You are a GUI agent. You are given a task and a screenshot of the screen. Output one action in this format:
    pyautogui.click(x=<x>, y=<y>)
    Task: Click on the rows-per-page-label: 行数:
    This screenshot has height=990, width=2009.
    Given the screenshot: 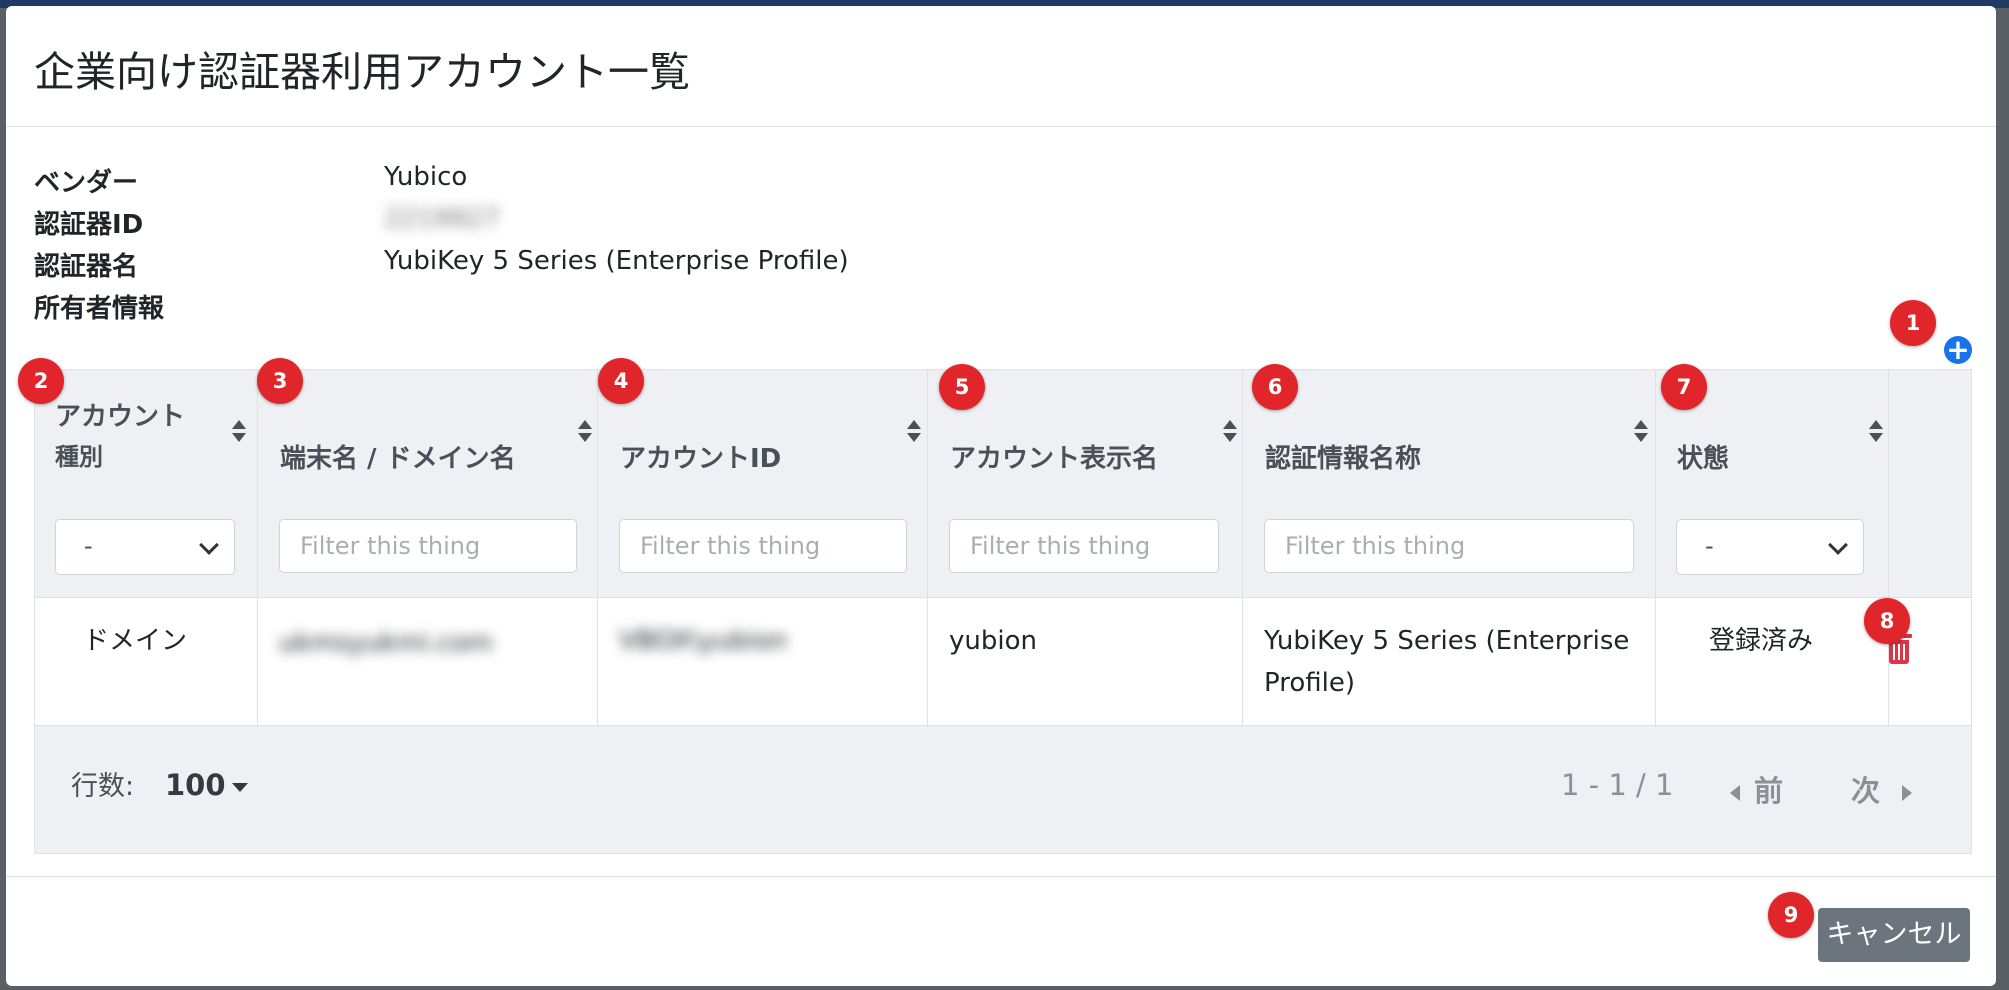 What is the action you would take?
    pyautogui.click(x=103, y=786)
    